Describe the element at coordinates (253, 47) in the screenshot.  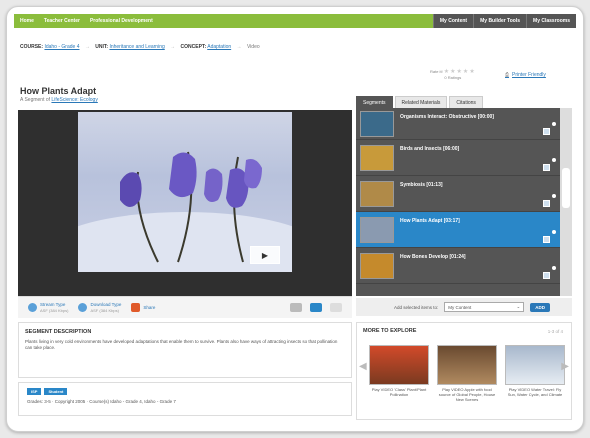
I see `breadcrumb-current: Video` at that location.